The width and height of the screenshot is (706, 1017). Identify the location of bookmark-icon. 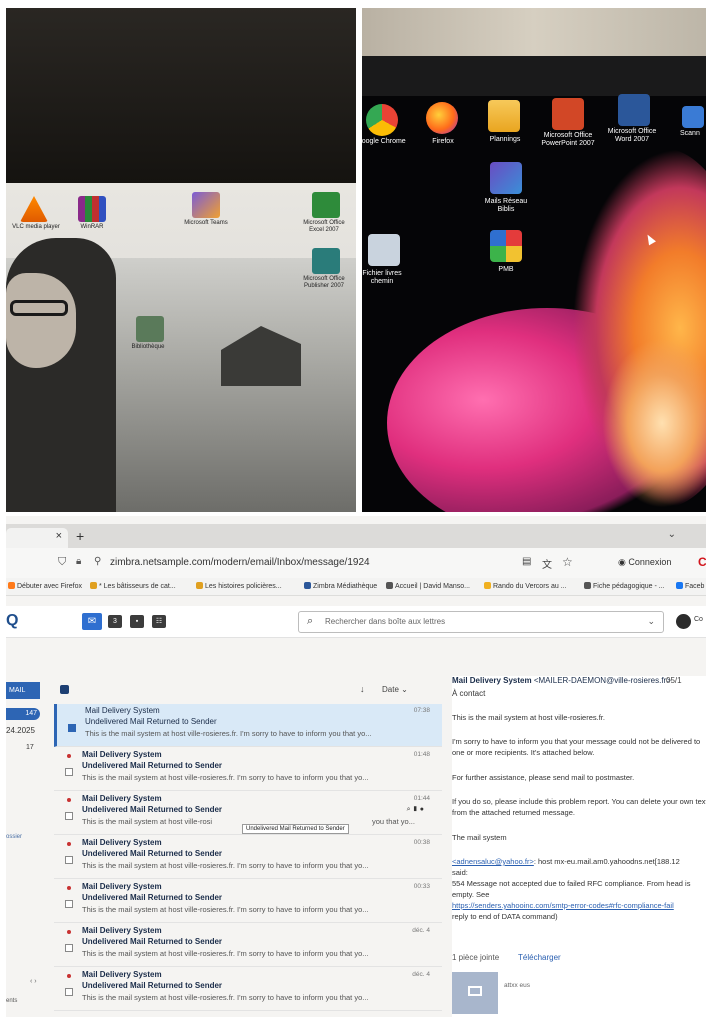
(93, 585).